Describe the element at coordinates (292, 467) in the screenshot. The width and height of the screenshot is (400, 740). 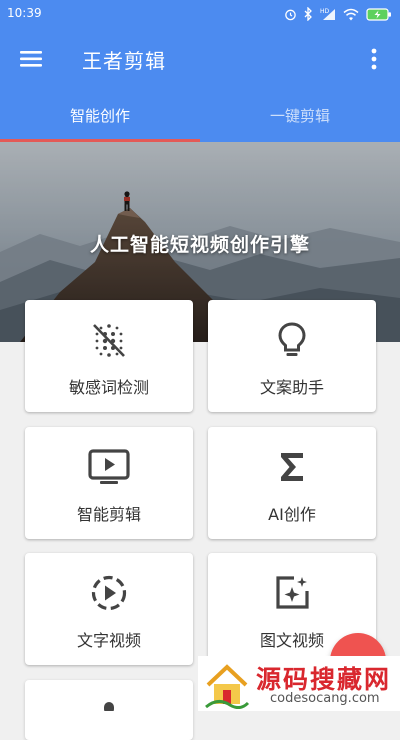
I see `sigma-icon` at that location.